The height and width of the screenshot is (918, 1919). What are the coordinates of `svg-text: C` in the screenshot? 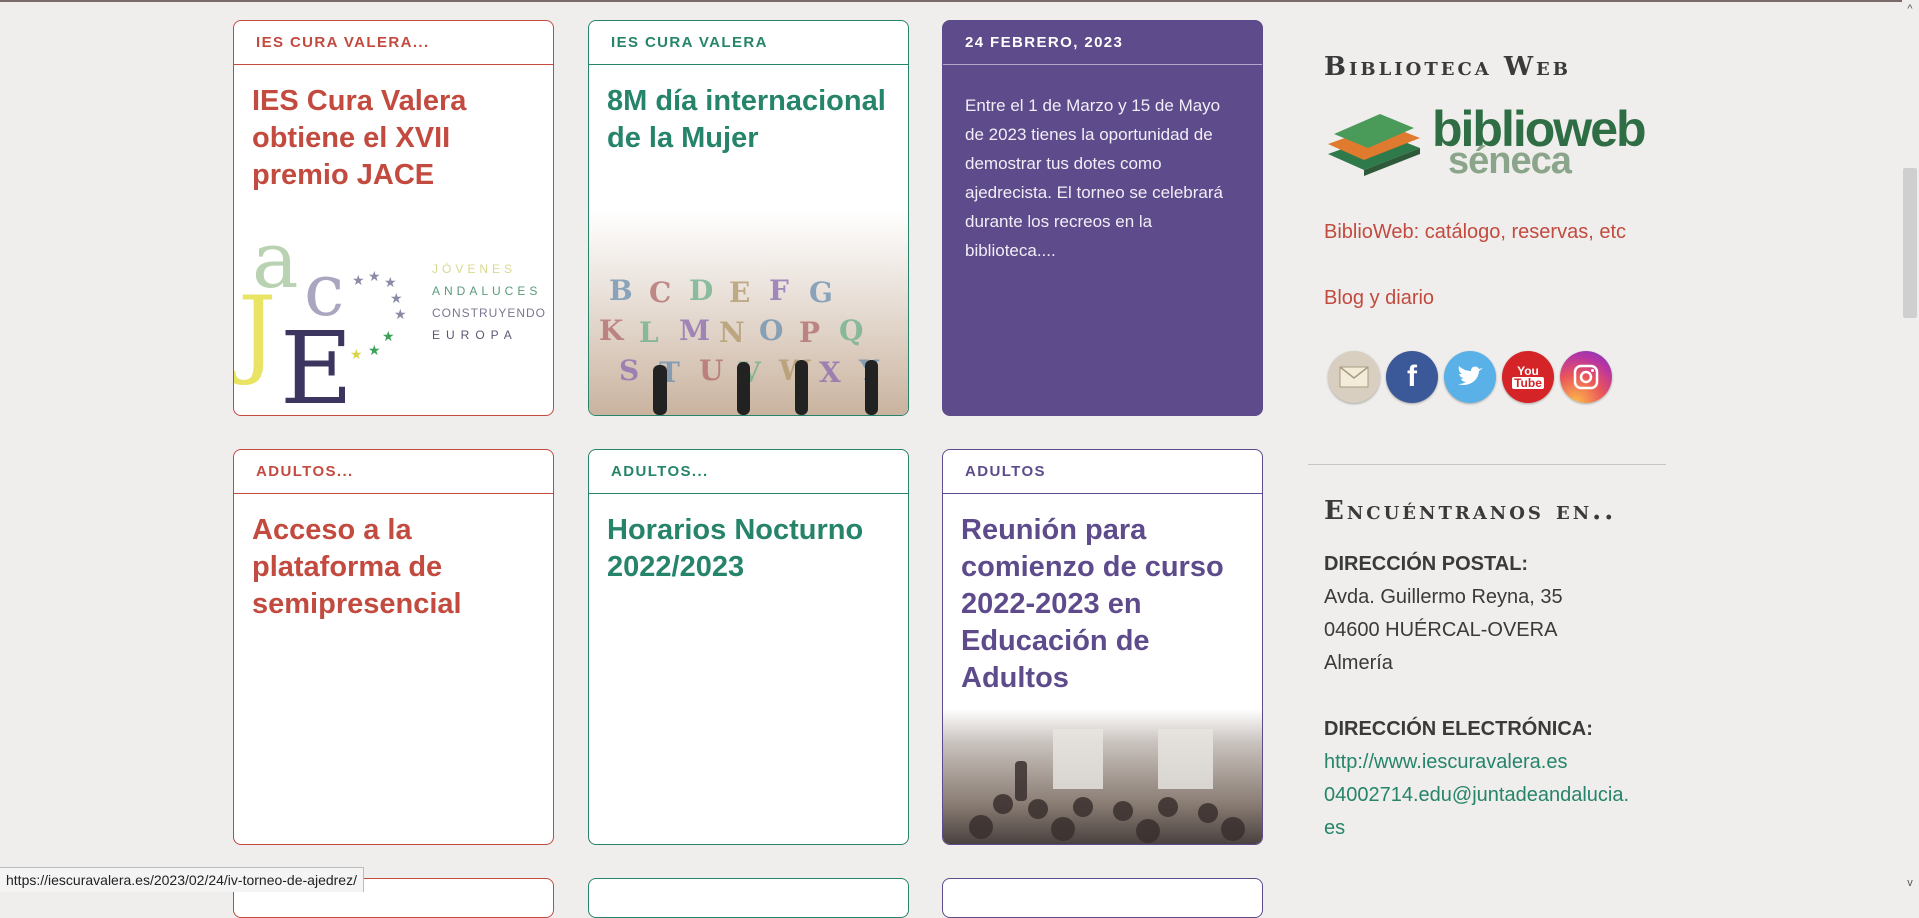 It's located at (660, 292).